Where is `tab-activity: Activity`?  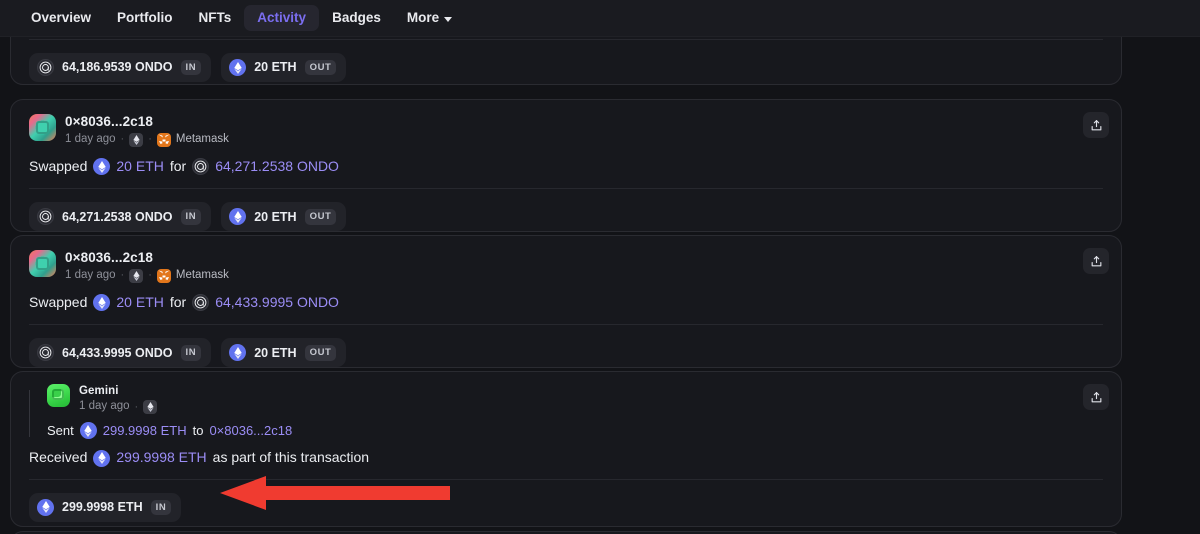
tab-activity: Activity is located at coordinates (282, 18).